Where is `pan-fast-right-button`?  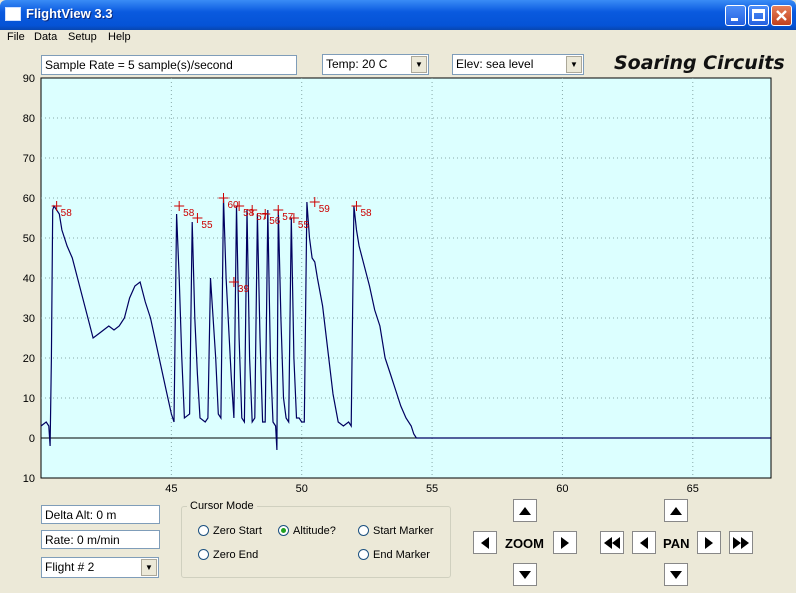
pan-fast-right-button is located at coordinates (741, 542).